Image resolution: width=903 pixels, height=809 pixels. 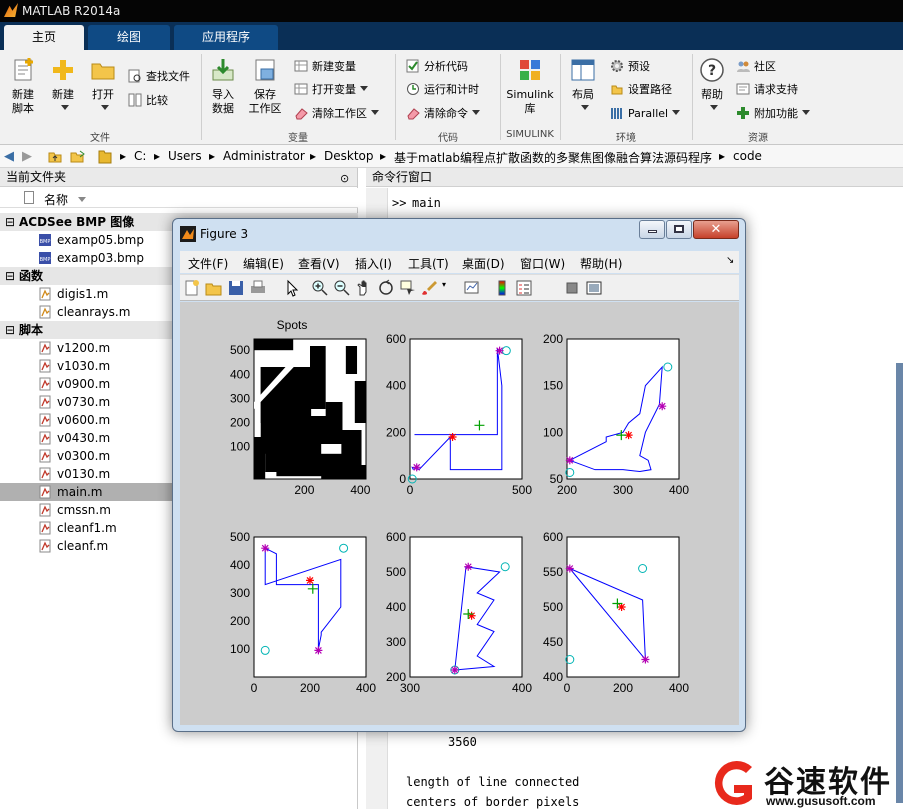 I want to click on axes-box, so click(x=310, y=607).